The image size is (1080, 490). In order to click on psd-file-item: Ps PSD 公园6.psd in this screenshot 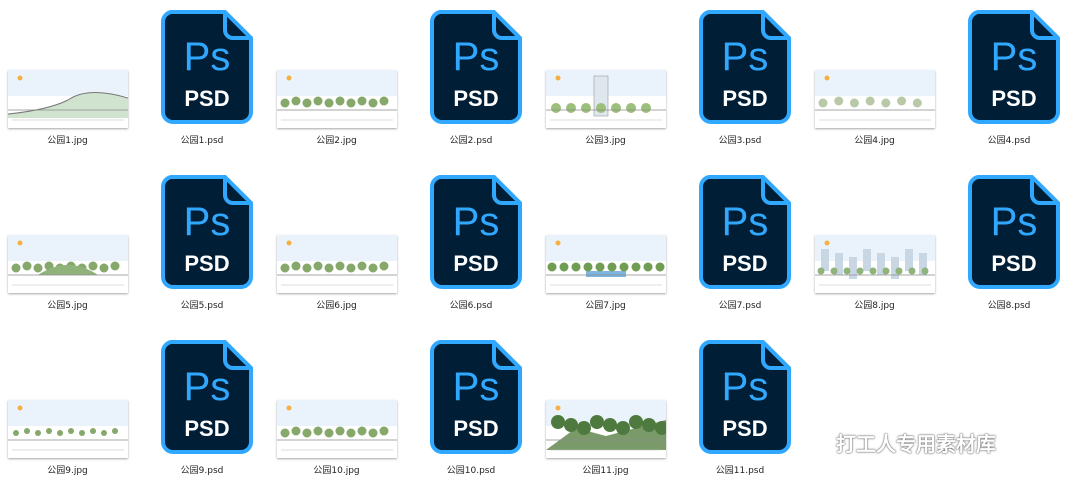, I will do `click(471, 245)`.